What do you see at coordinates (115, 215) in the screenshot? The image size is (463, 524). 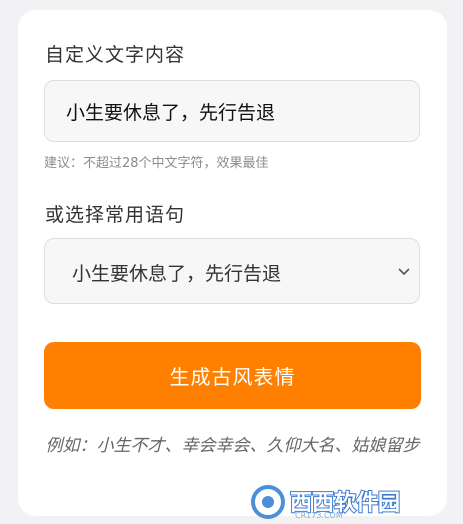 I see `common-phrases-label: 或选择常用语句` at bounding box center [115, 215].